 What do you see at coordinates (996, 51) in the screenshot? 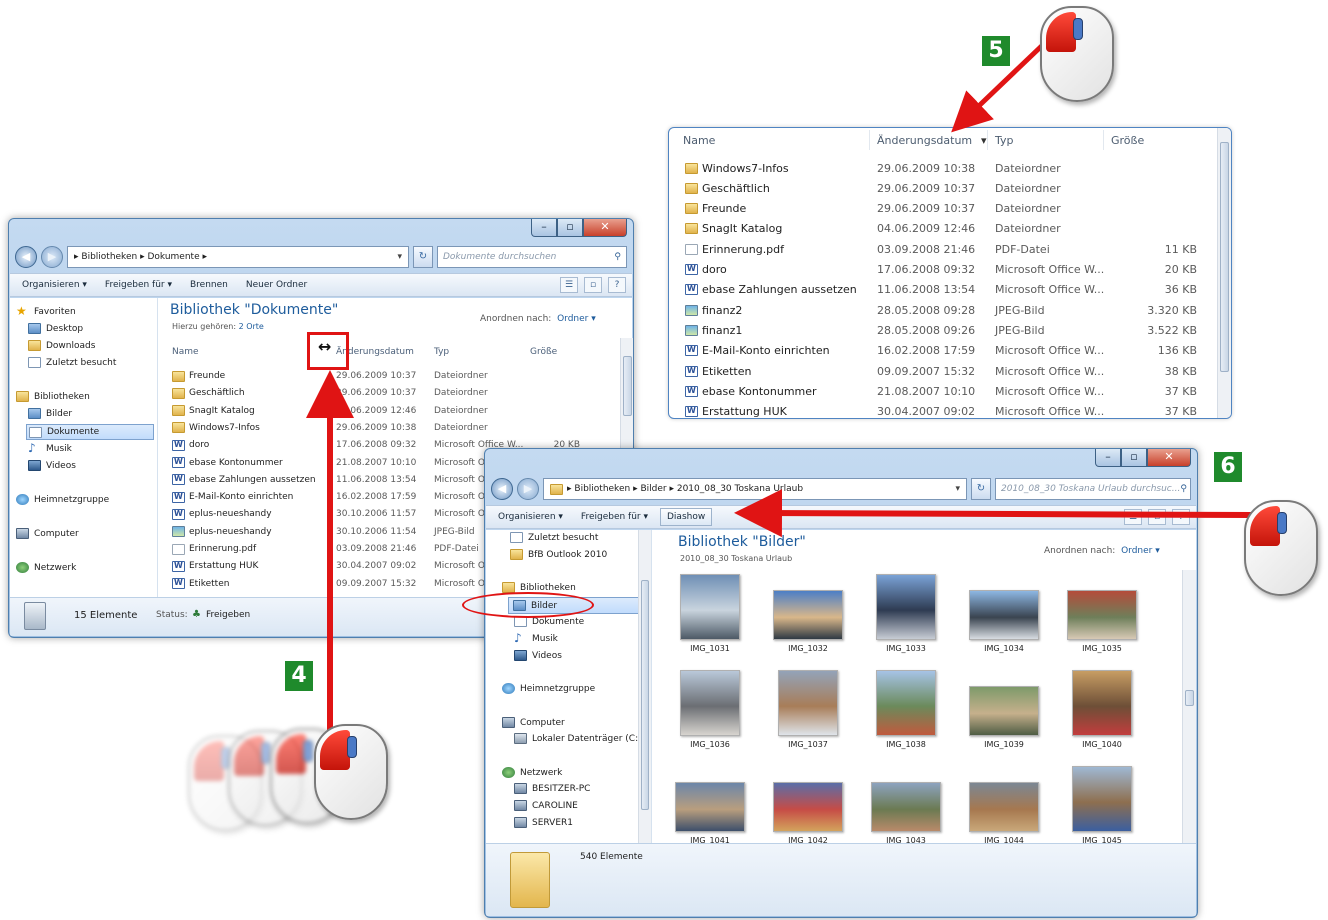
I see `step-badge-5: 5` at bounding box center [996, 51].